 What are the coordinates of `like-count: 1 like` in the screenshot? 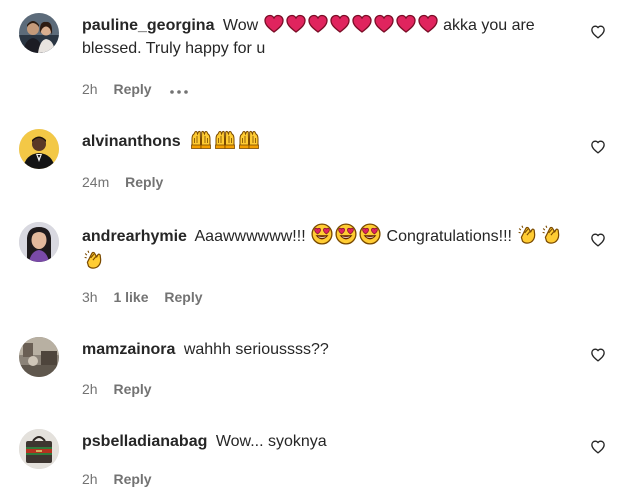 It's located at (130, 297).